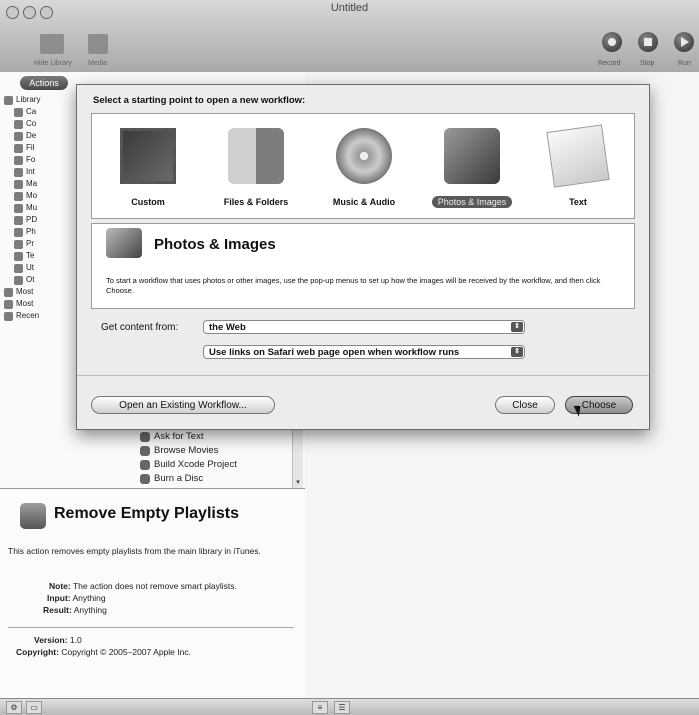 The image size is (699, 715). What do you see at coordinates (145, 451) in the screenshot?
I see `browse-movies-icon` at bounding box center [145, 451].